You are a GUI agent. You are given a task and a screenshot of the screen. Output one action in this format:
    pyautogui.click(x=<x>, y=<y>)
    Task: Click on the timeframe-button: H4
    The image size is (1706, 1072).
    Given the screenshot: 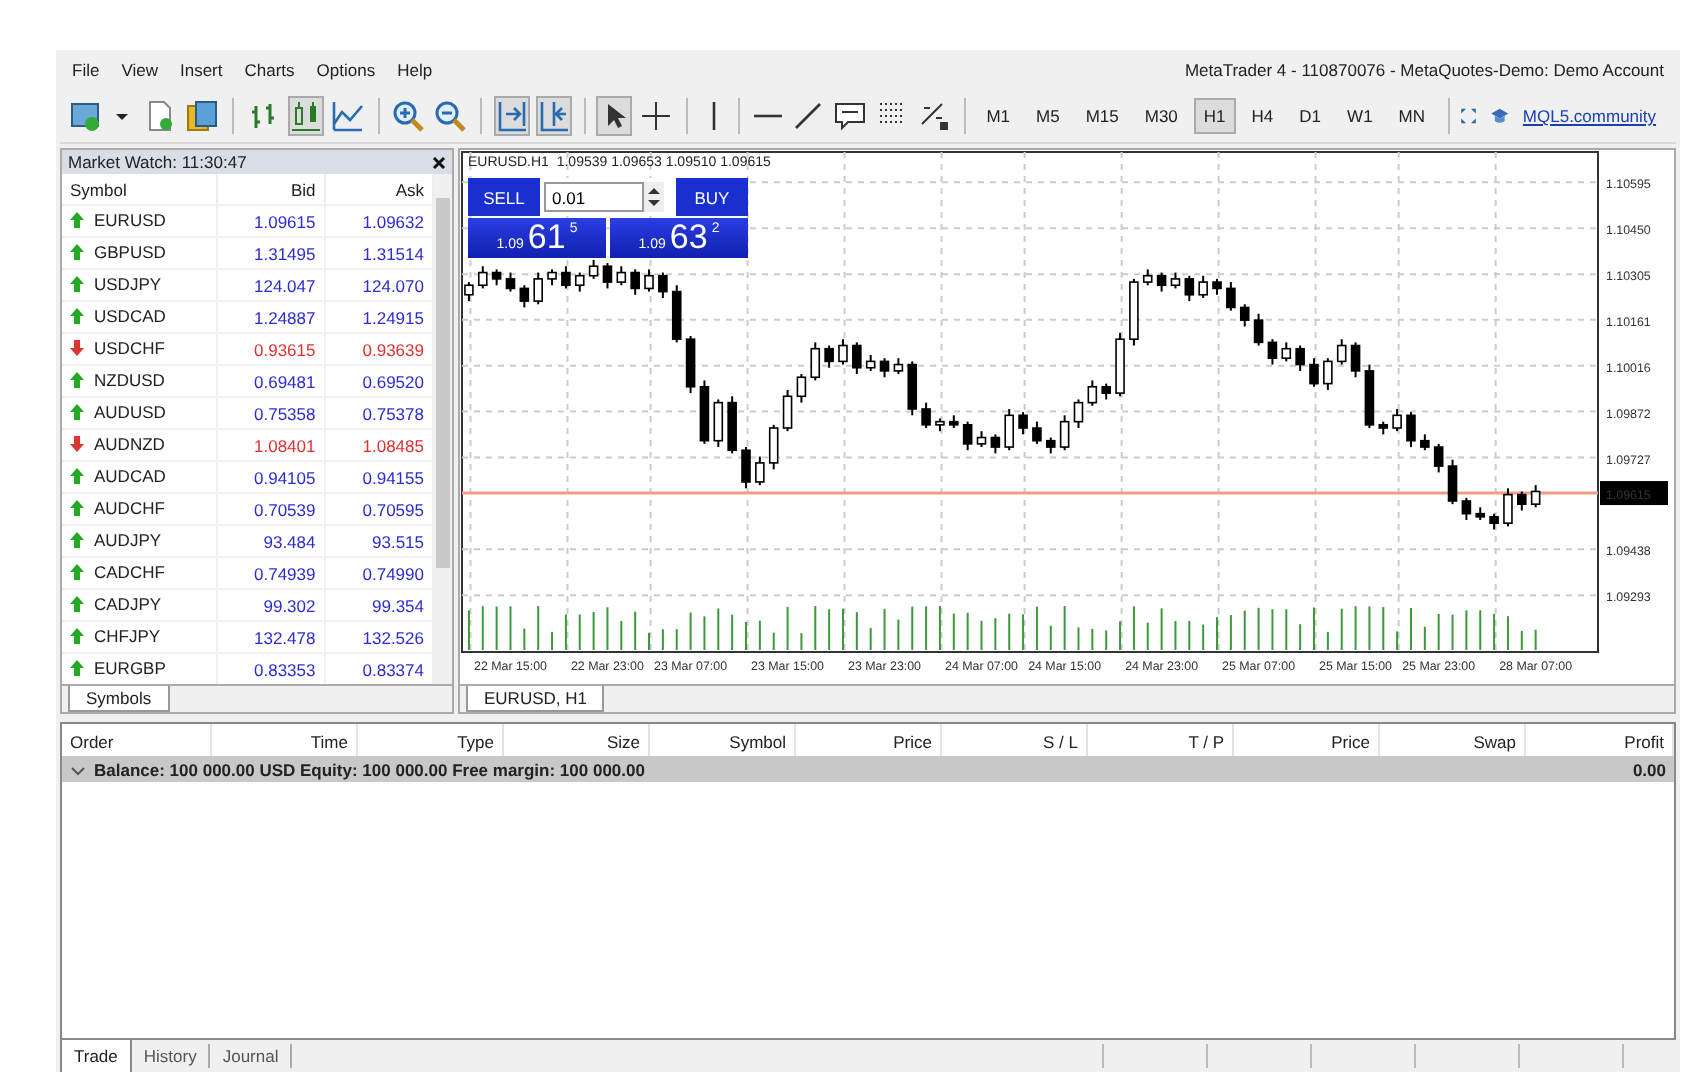 What is the action you would take?
    pyautogui.click(x=1262, y=116)
    